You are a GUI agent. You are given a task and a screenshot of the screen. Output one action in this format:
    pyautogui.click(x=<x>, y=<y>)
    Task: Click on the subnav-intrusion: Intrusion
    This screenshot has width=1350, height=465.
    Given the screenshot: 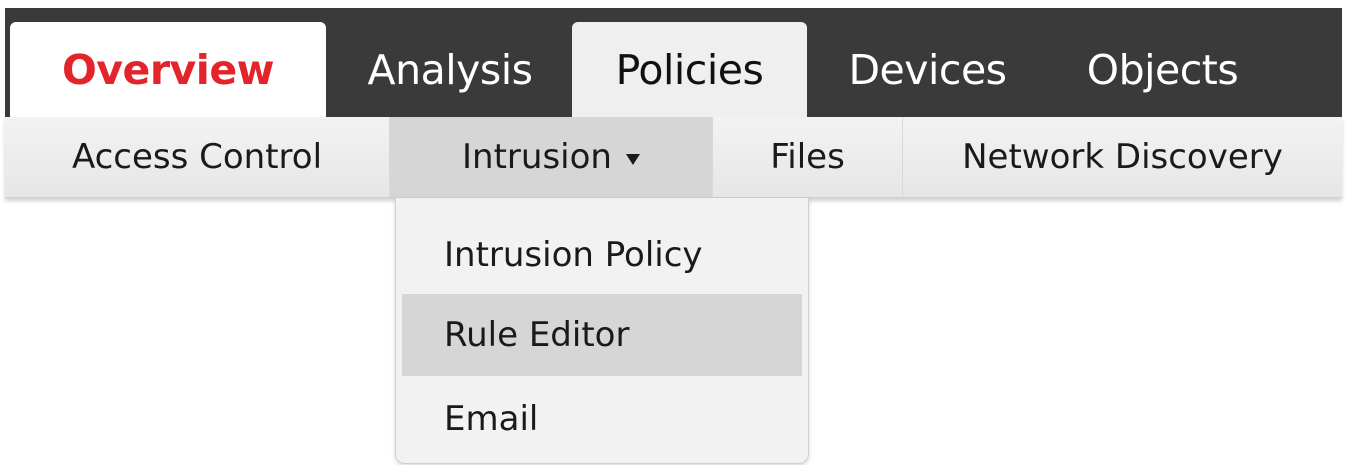 What is the action you would take?
    pyautogui.click(x=551, y=157)
    